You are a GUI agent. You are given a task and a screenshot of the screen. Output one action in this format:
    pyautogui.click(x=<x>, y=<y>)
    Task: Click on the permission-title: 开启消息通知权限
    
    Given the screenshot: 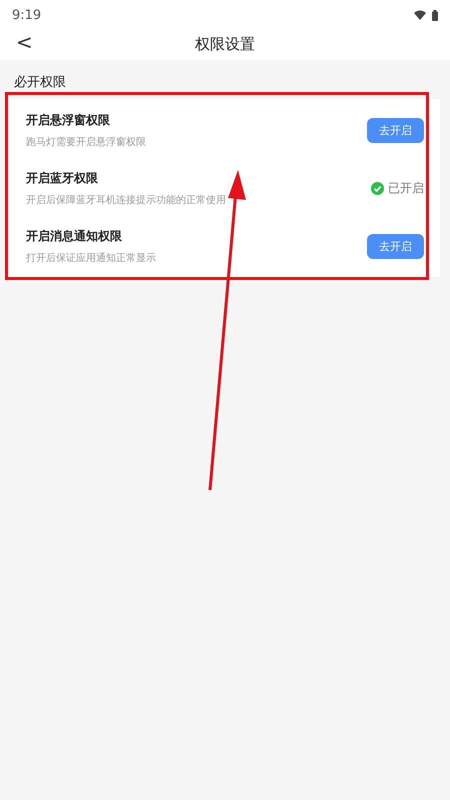 What is the action you would take?
    pyautogui.click(x=74, y=236)
    